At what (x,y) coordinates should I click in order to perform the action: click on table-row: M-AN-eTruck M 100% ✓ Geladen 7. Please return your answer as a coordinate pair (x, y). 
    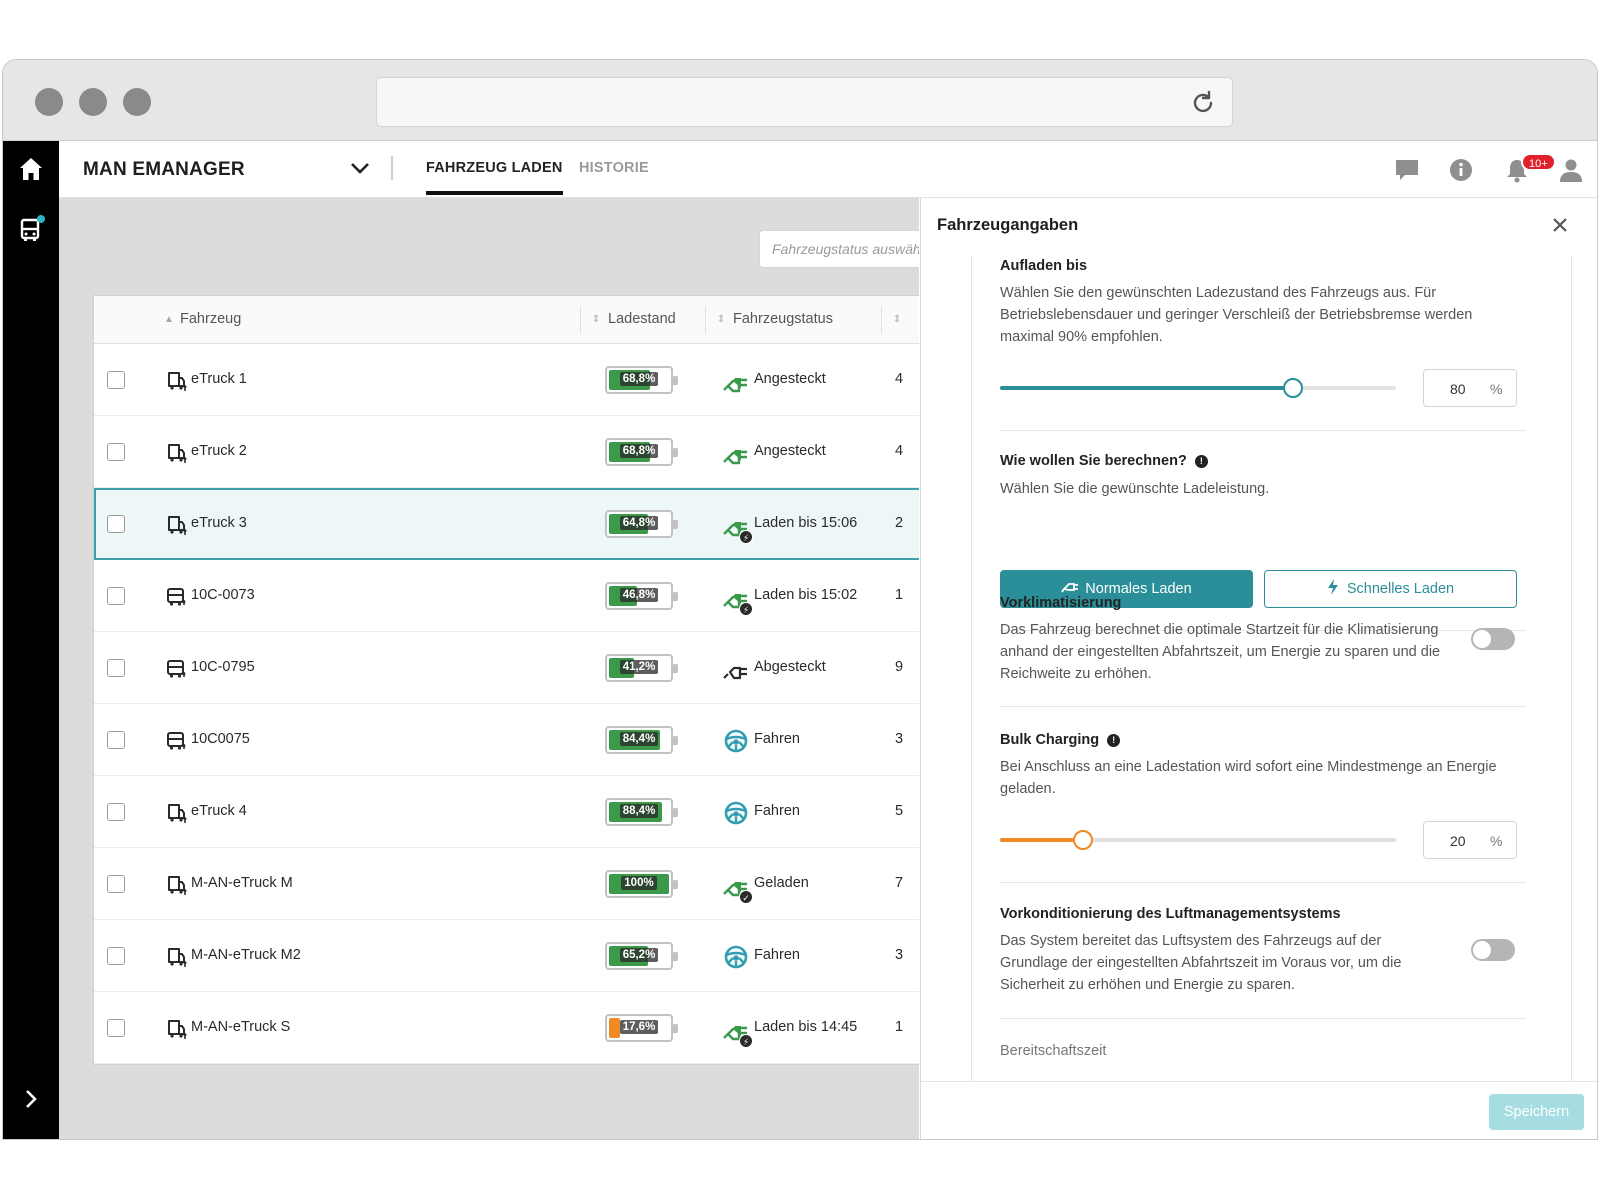
    Looking at the image, I should click on (506, 884).